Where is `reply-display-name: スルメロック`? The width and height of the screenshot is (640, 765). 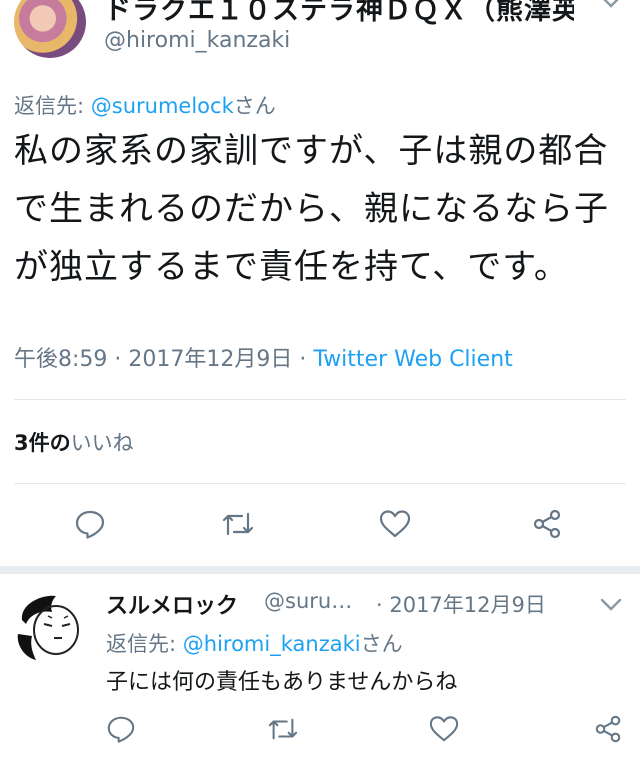 reply-display-name: スルメロック is located at coordinates (172, 604).